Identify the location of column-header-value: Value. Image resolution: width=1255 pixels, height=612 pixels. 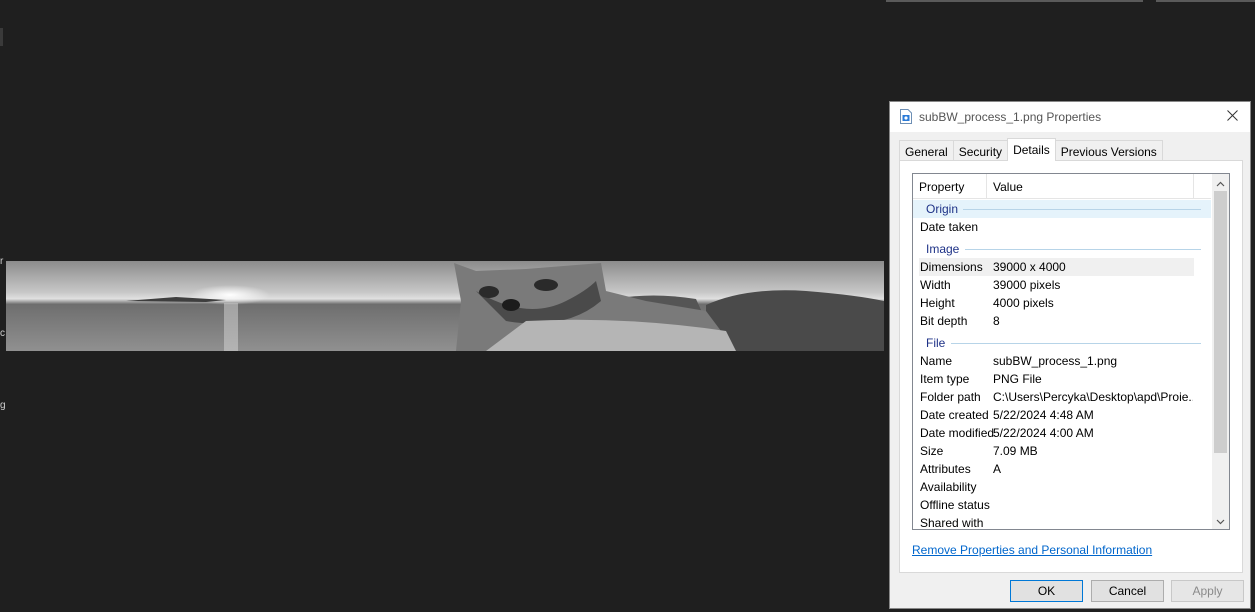
(1090, 186).